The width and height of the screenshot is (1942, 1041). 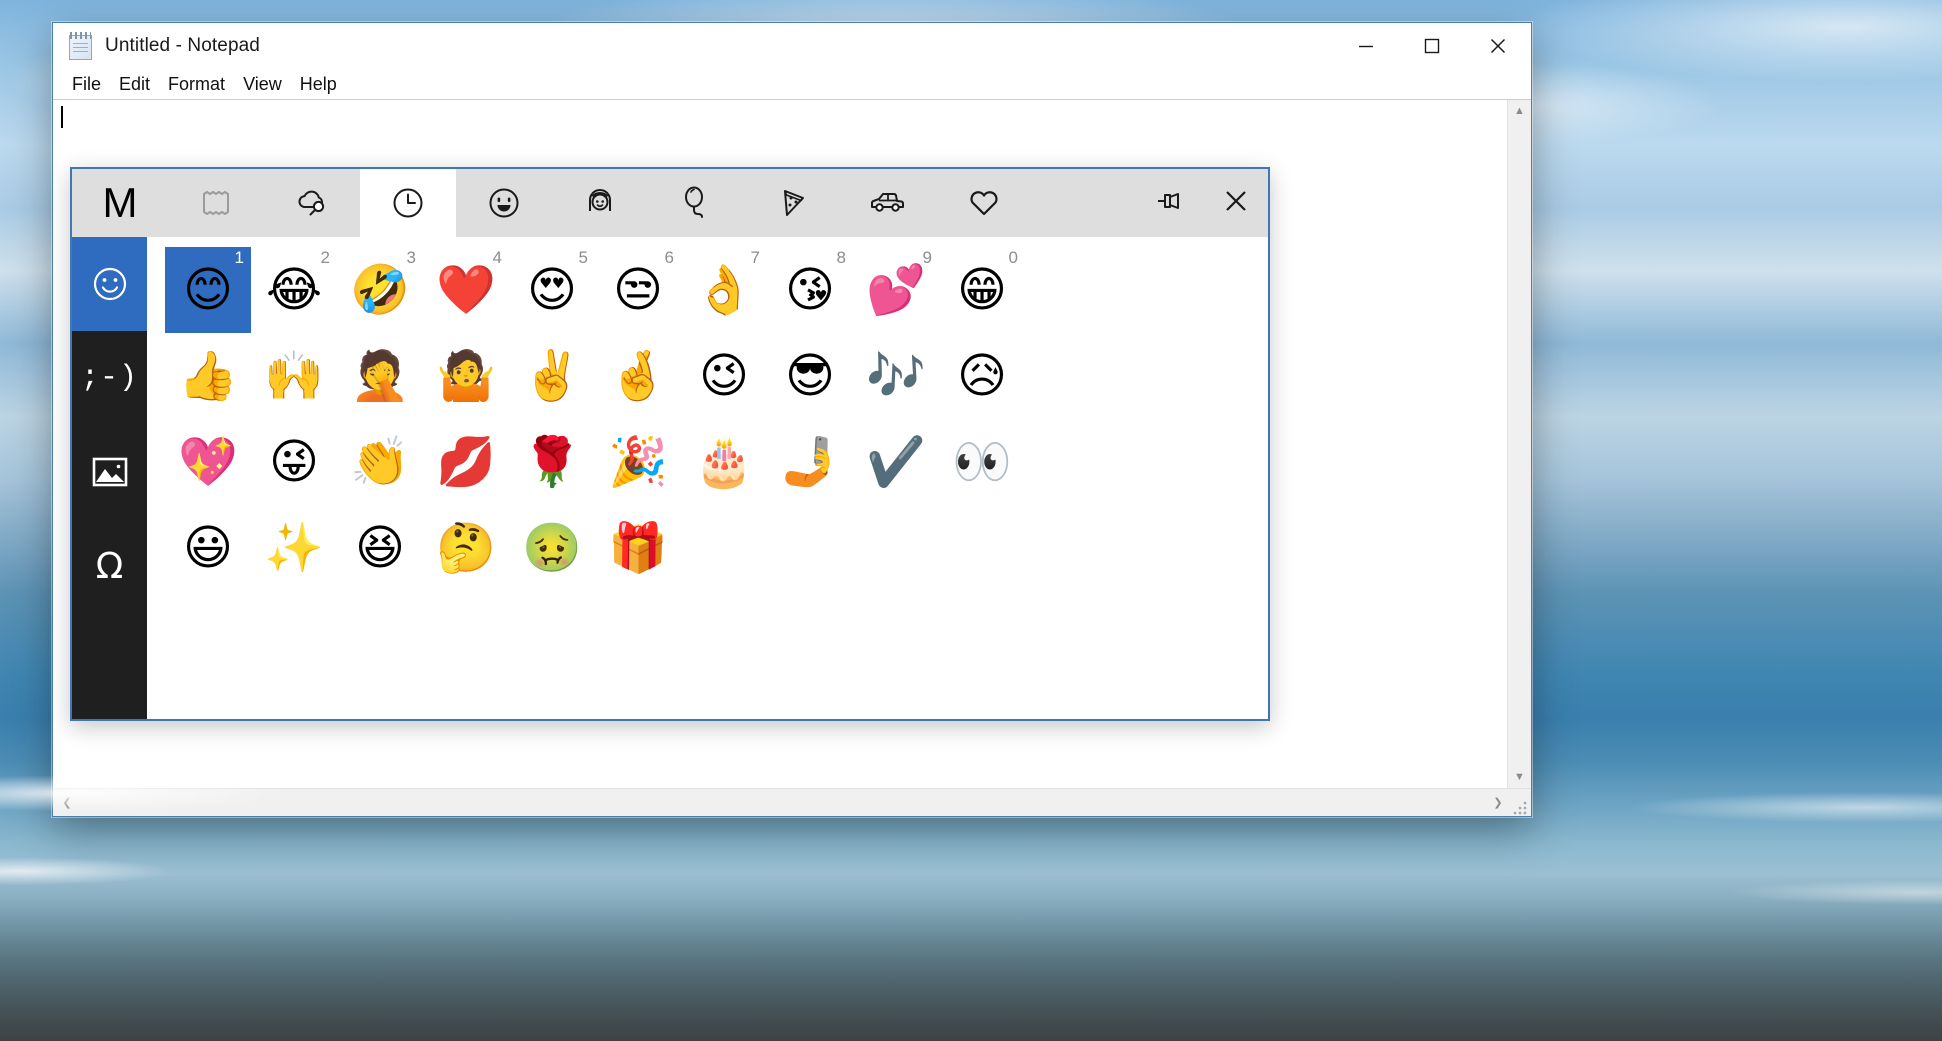 What do you see at coordinates (262, 84) in the screenshot?
I see `menu-view: View` at bounding box center [262, 84].